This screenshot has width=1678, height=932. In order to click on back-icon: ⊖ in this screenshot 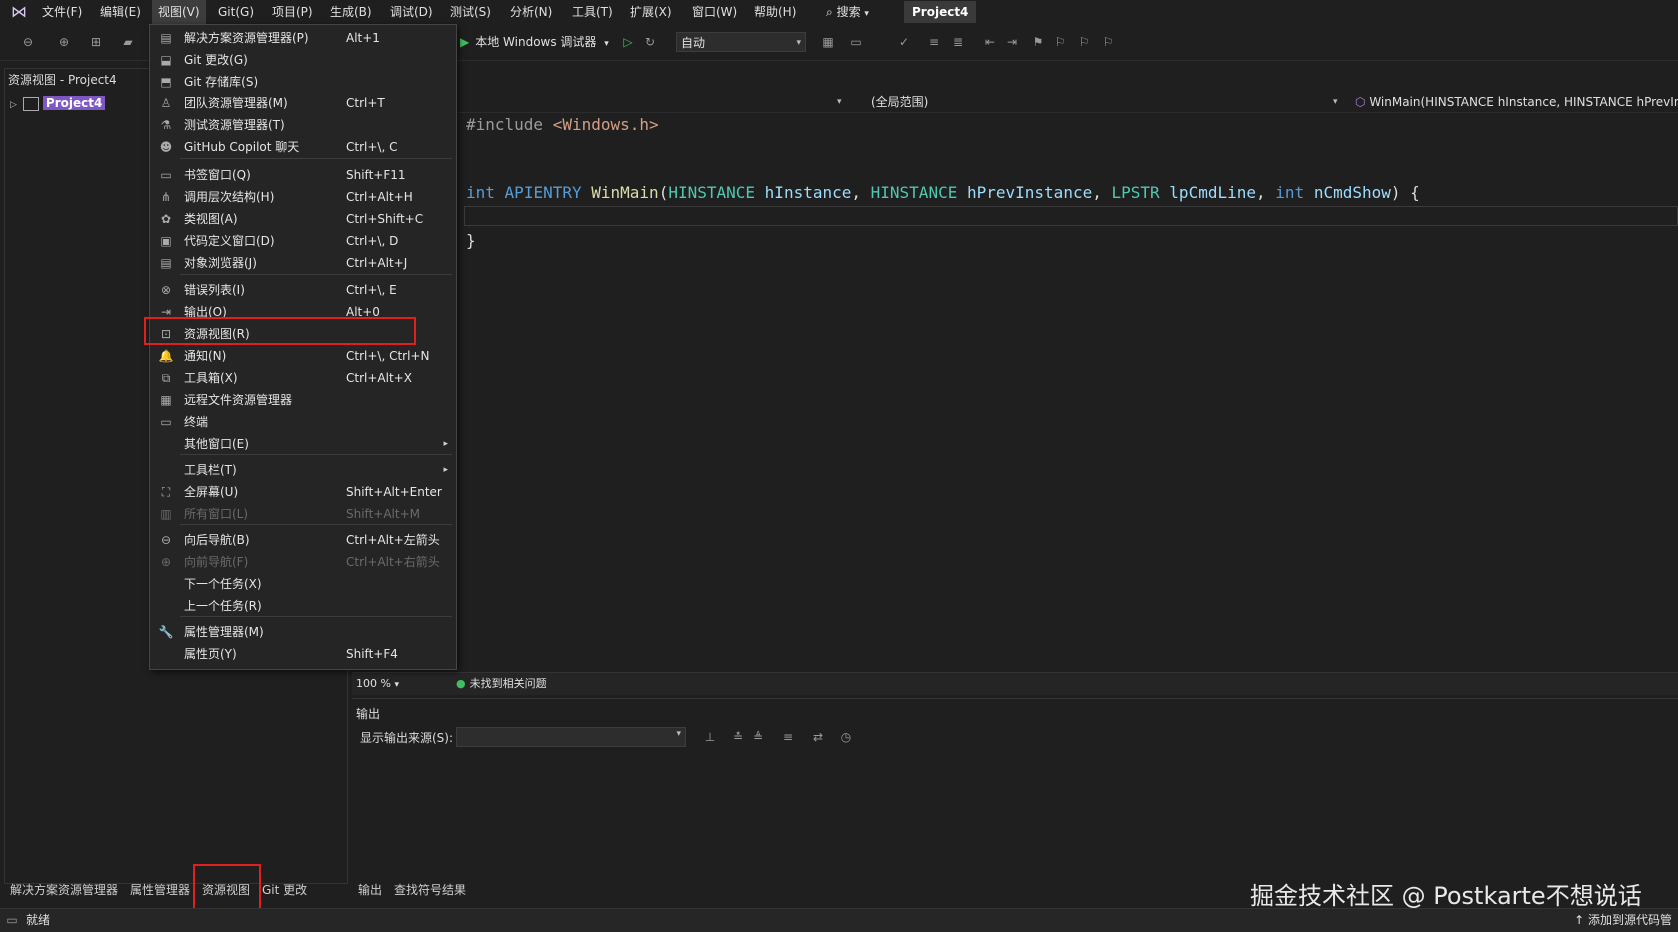, I will do `click(28, 42)`.